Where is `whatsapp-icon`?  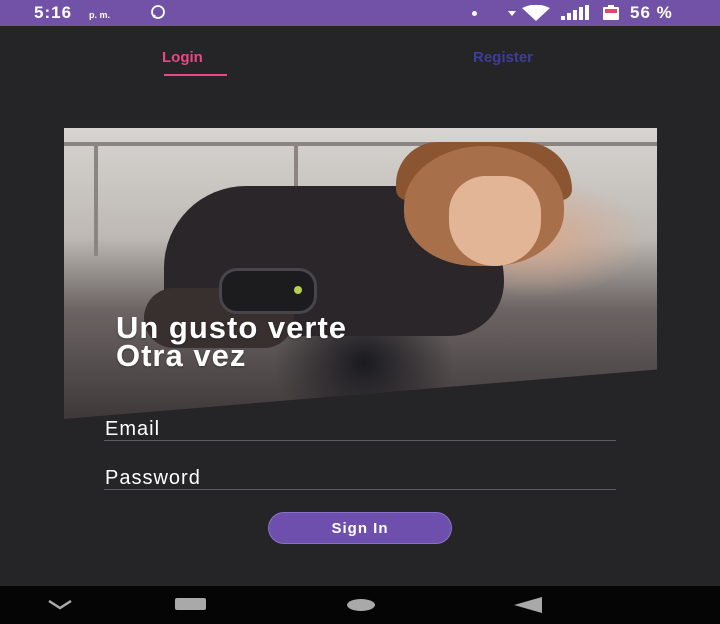
whatsapp-icon is located at coordinates (158, 12).